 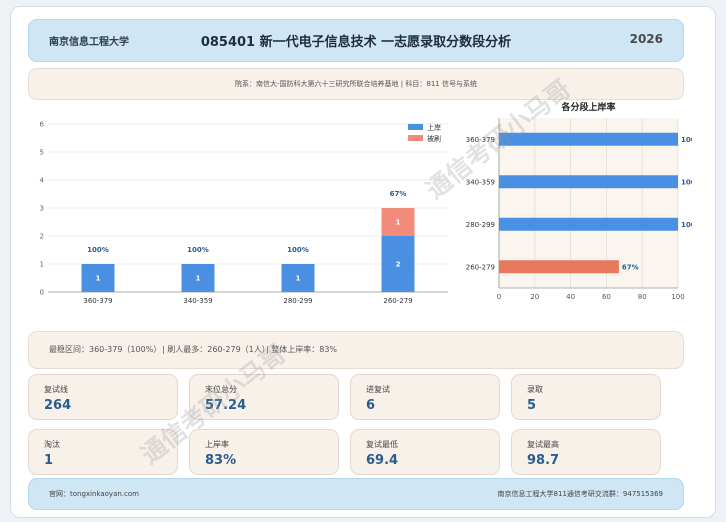 I want to click on summary-most-eliminated: | 刷人最多：260-279（1人）, so click(x=216, y=349).